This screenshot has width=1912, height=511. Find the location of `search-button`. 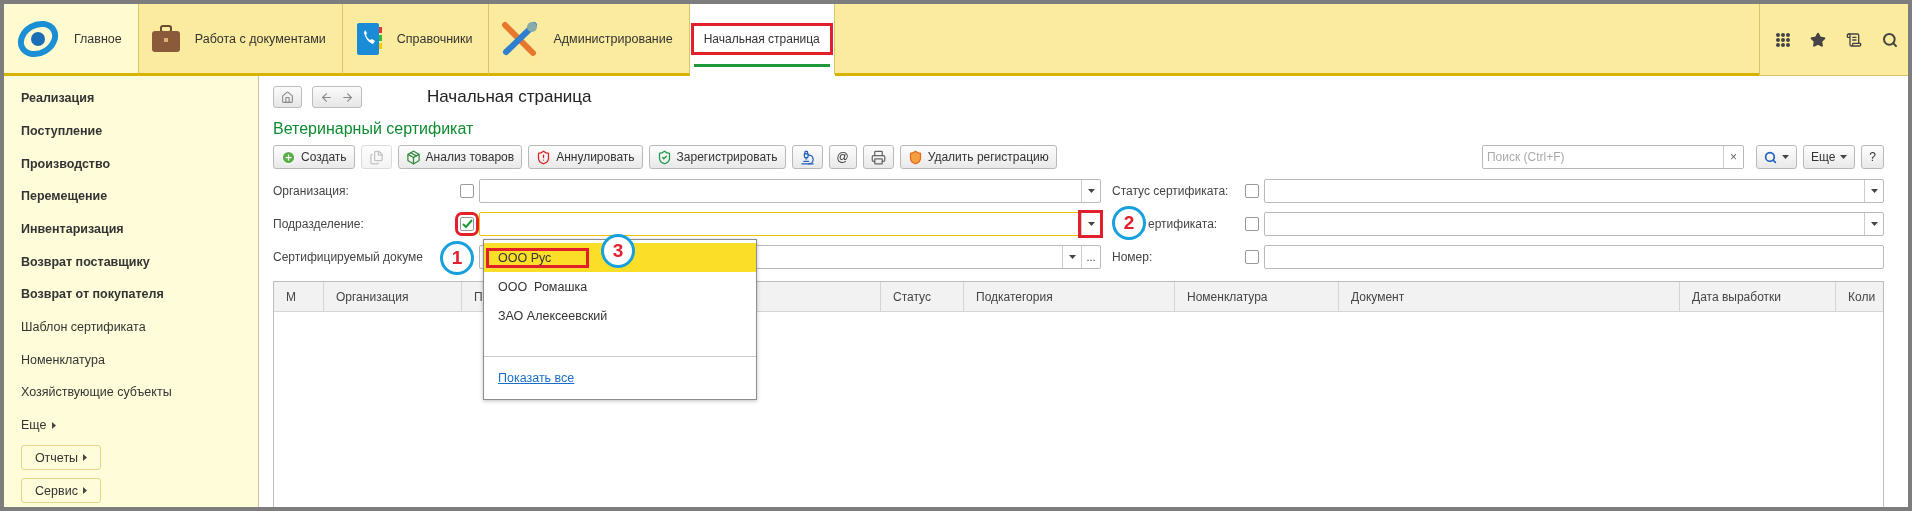

search-button is located at coordinates (1776, 157).